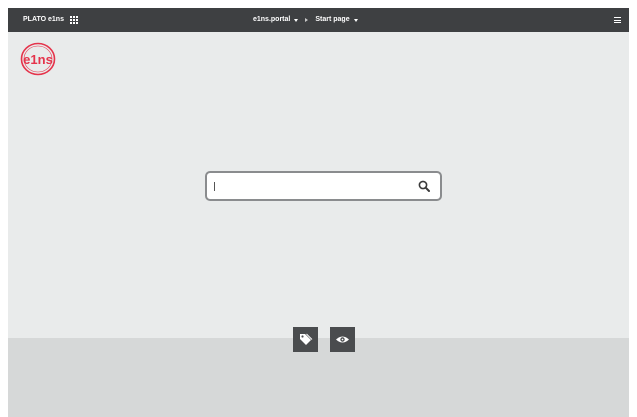 Image resolution: width=637 pixels, height=417 pixels. I want to click on e1ns-logo: e1ns, so click(38, 59).